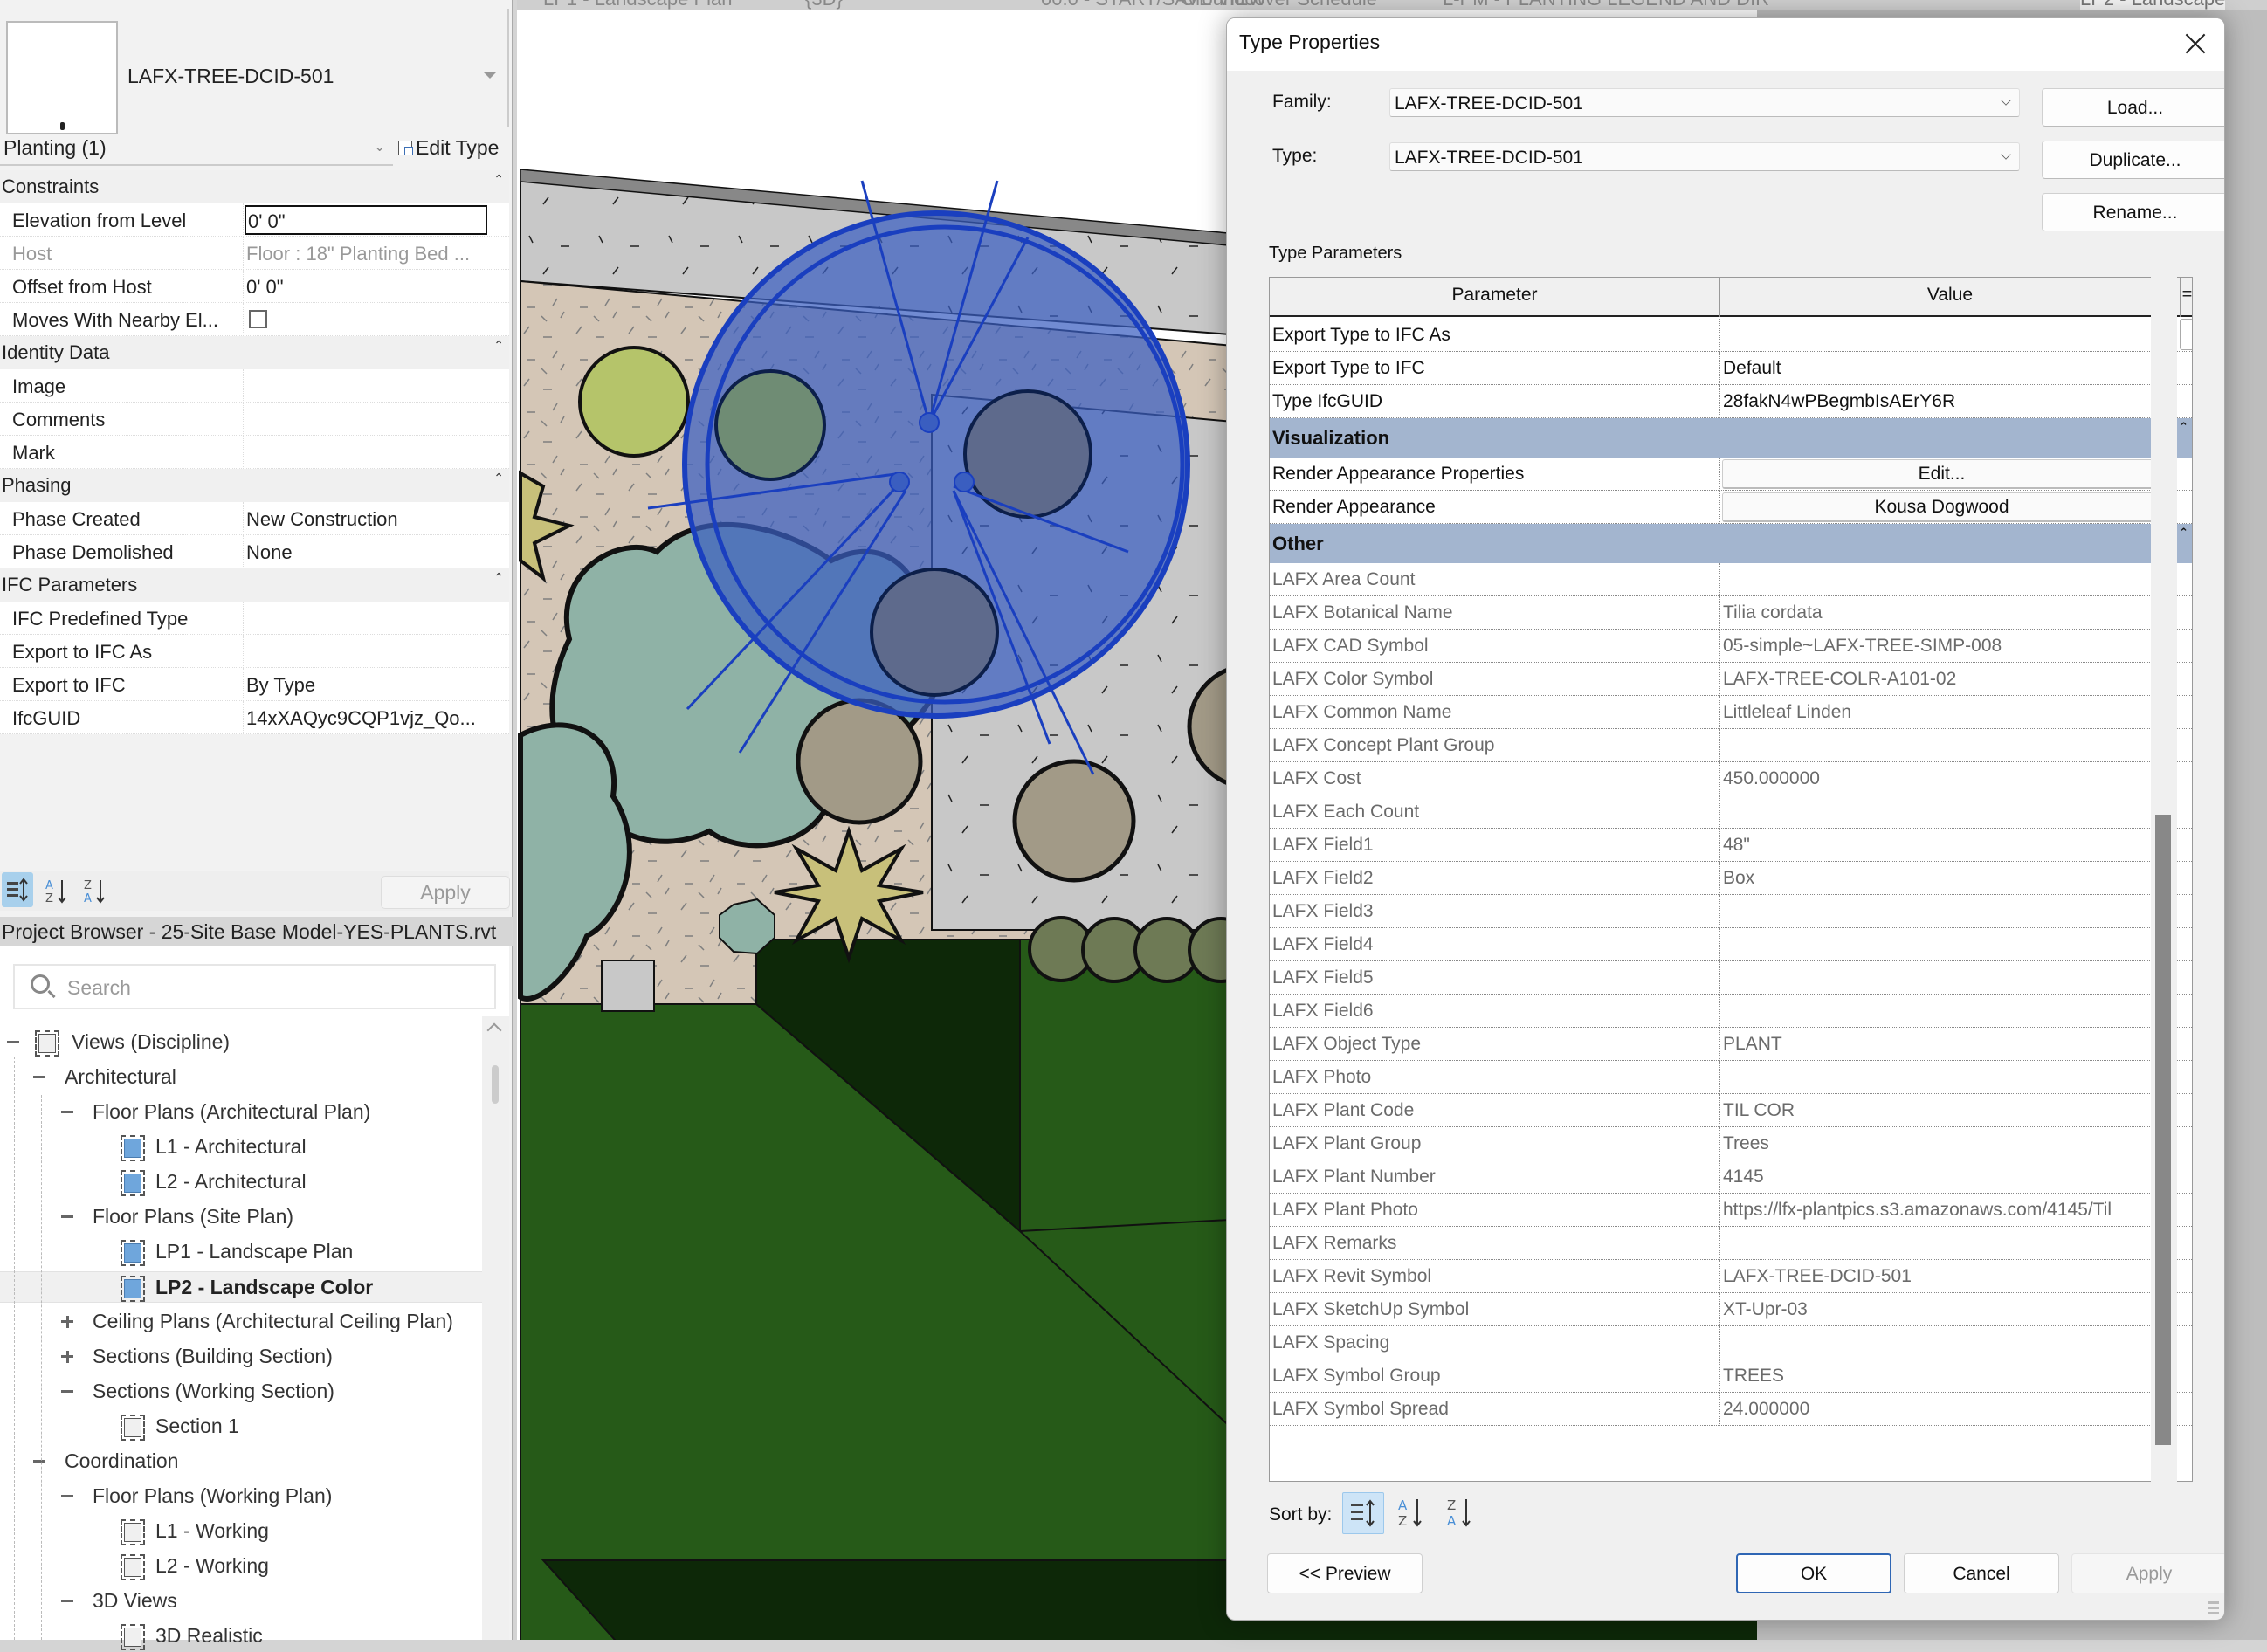  What do you see at coordinates (496, 1084) in the screenshot?
I see `scroll-thumb` at bounding box center [496, 1084].